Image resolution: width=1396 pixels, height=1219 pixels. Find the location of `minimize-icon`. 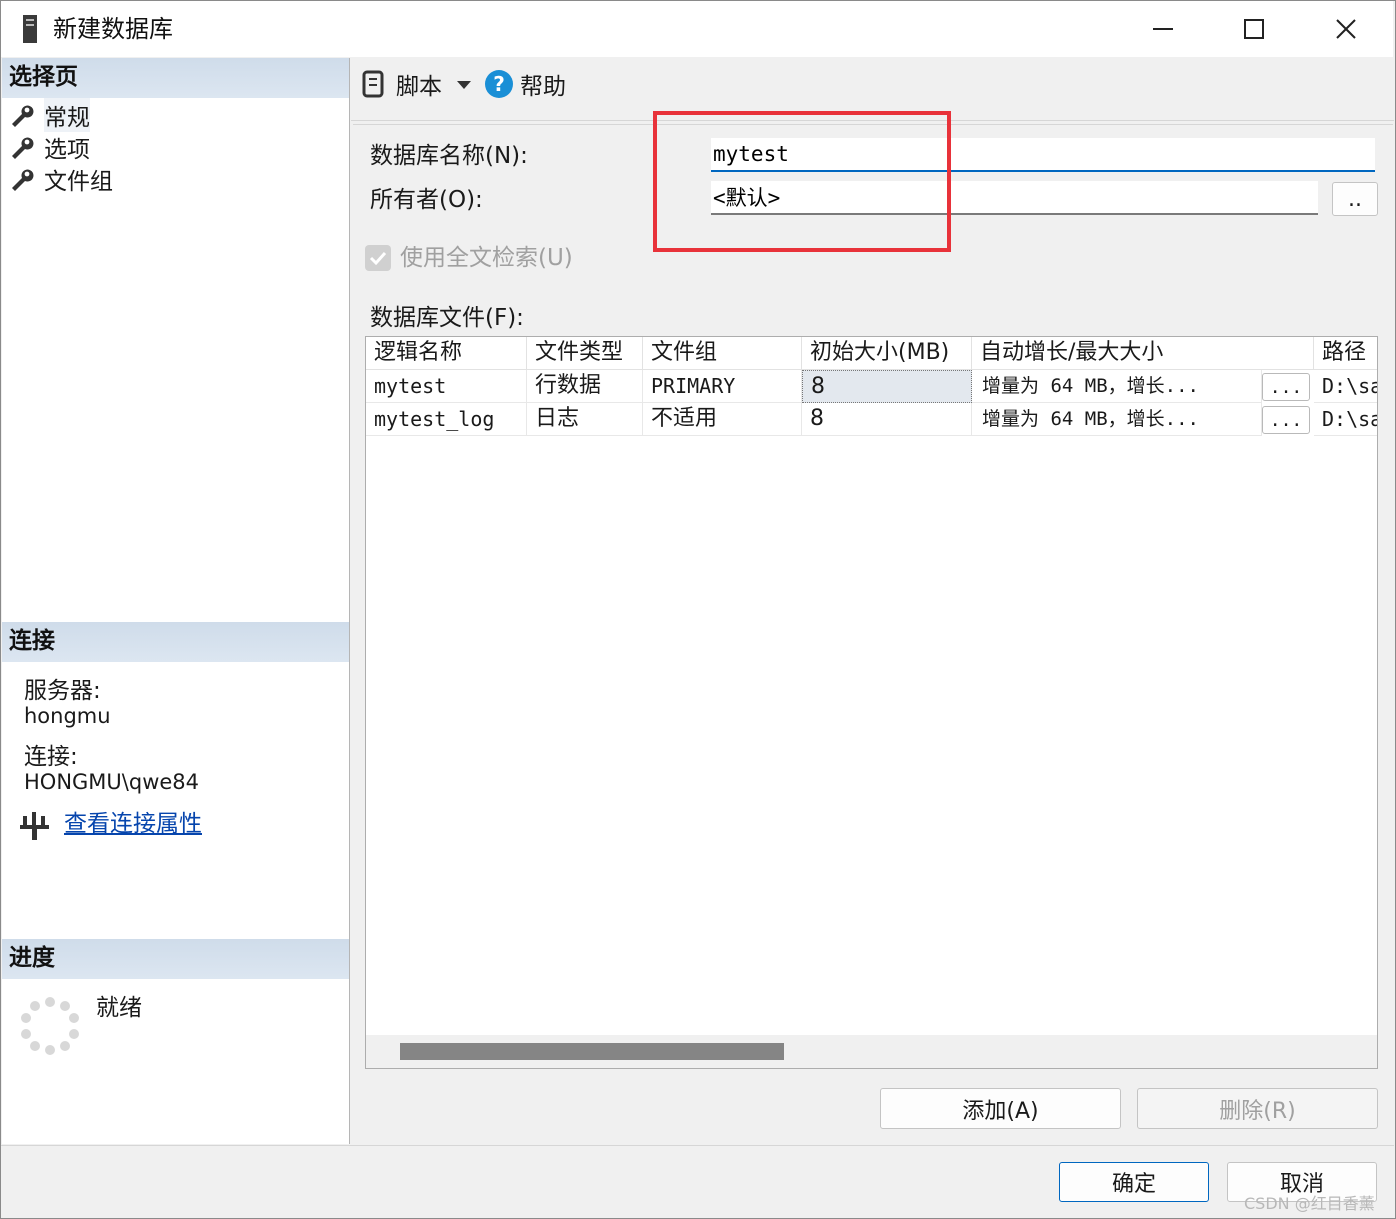

minimize-icon is located at coordinates (1163, 29).